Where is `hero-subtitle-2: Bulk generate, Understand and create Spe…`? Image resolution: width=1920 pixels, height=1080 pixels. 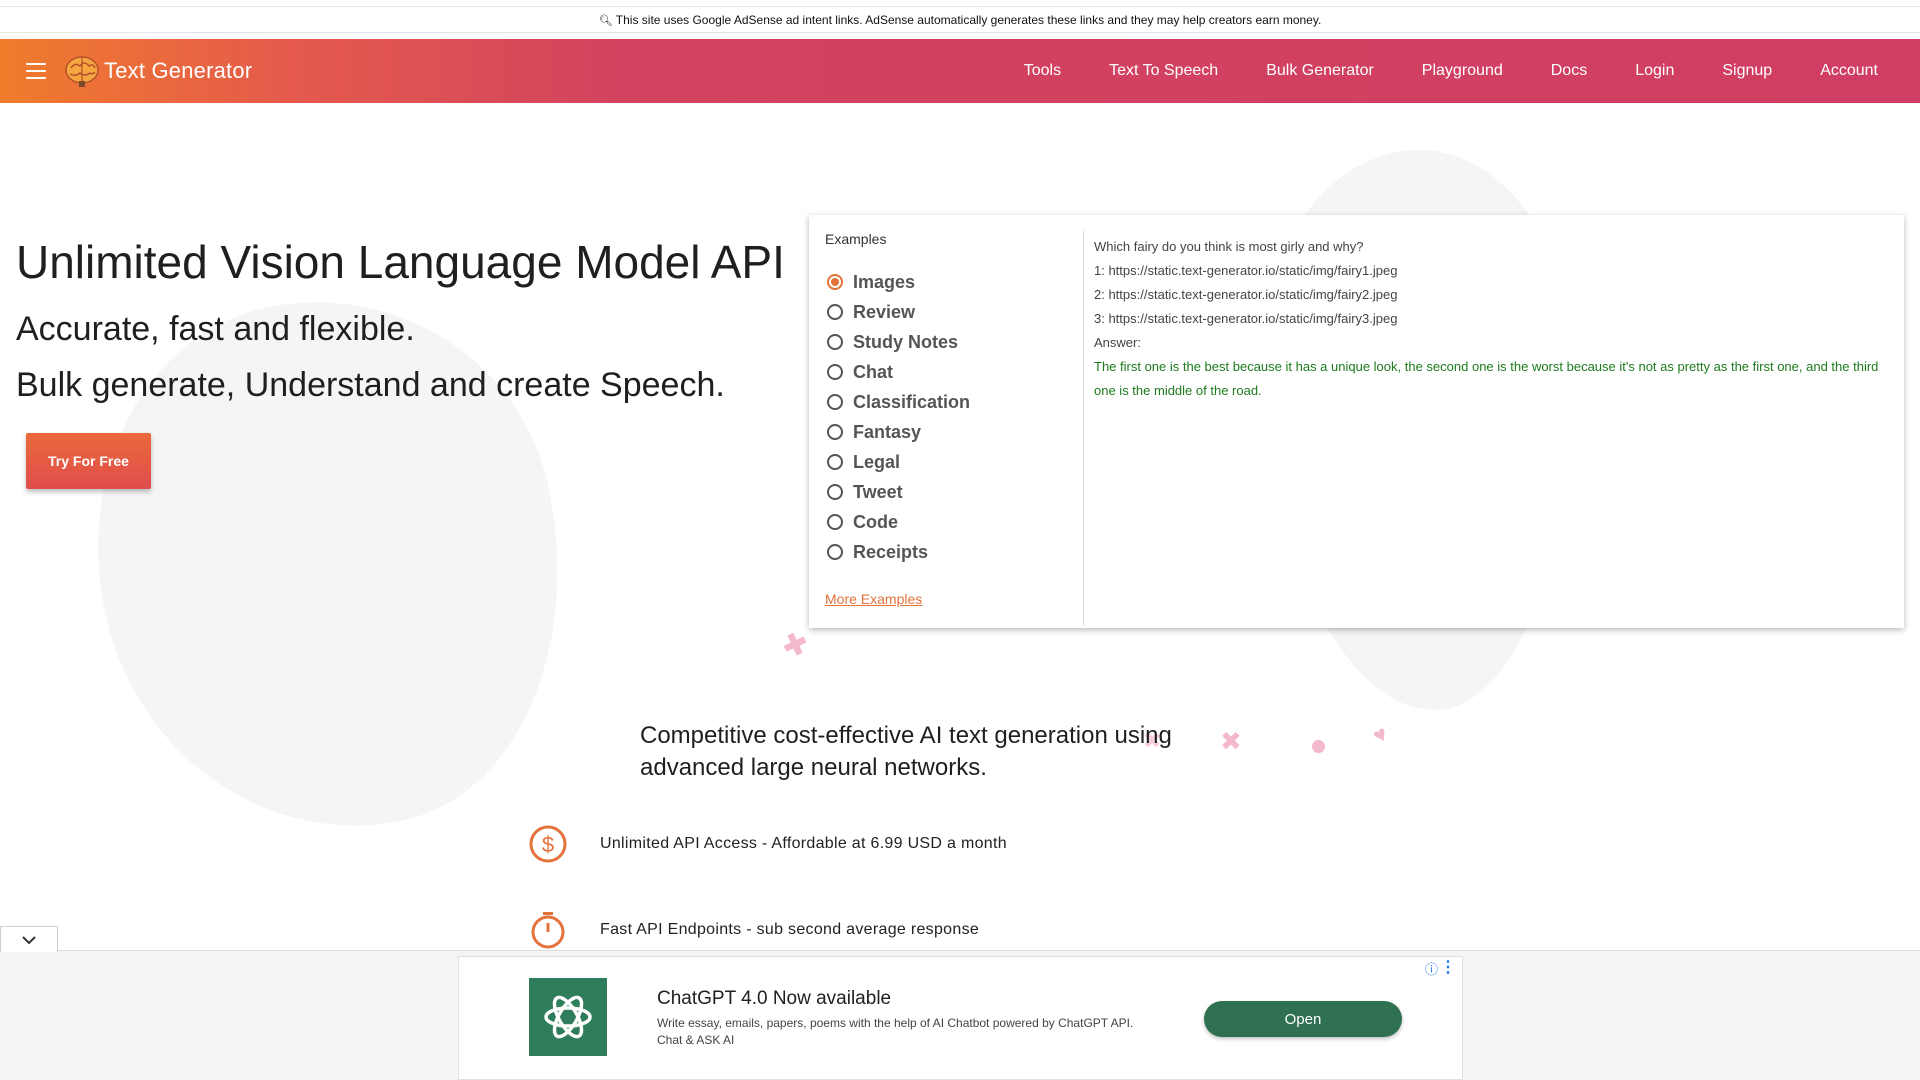
hero-subtitle-2: Bulk generate, Understand and create Spe… is located at coordinates (370, 385).